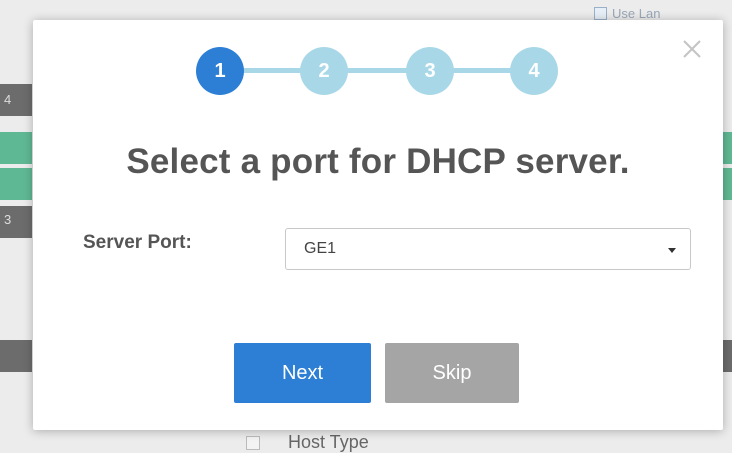 Image resolution: width=732 pixels, height=453 pixels. I want to click on step-number: 4, so click(534, 70).